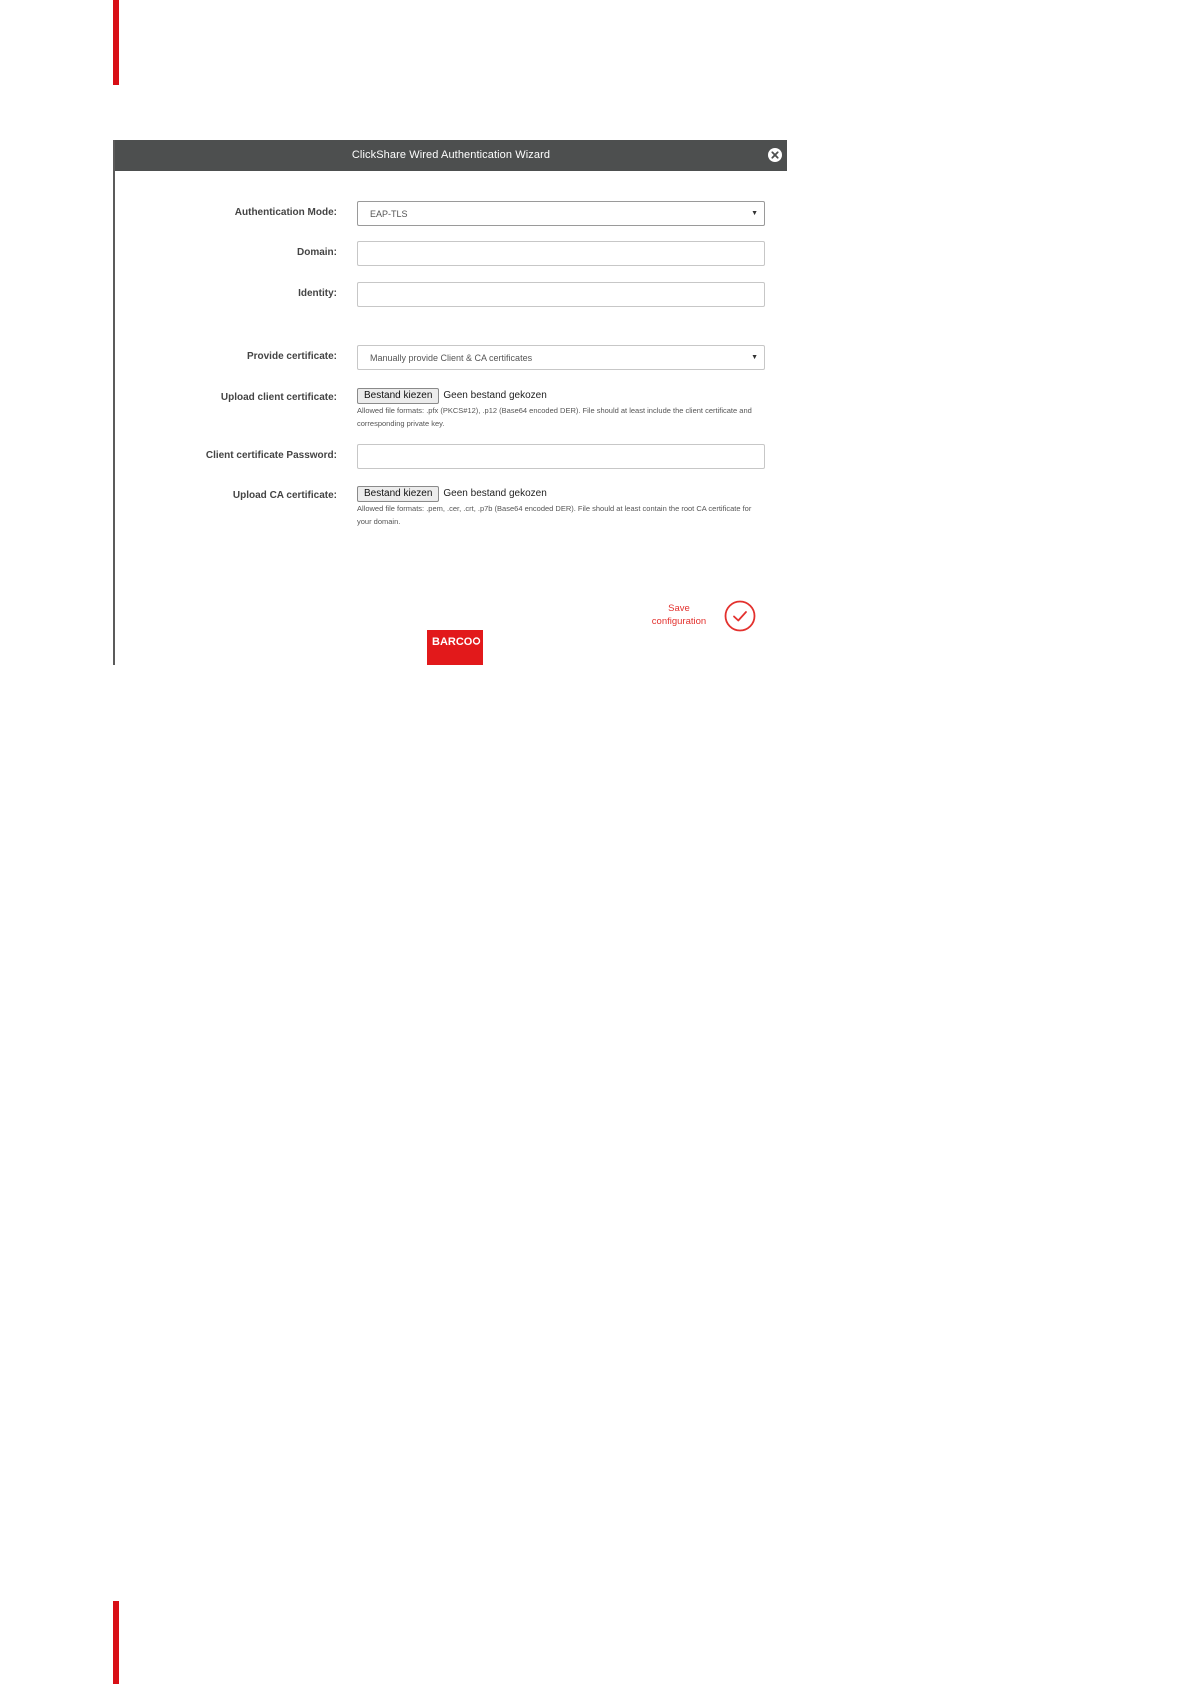 The image size is (1191, 1684). What do you see at coordinates (116, 42) in the screenshot?
I see `page-edge-bar-top` at bounding box center [116, 42].